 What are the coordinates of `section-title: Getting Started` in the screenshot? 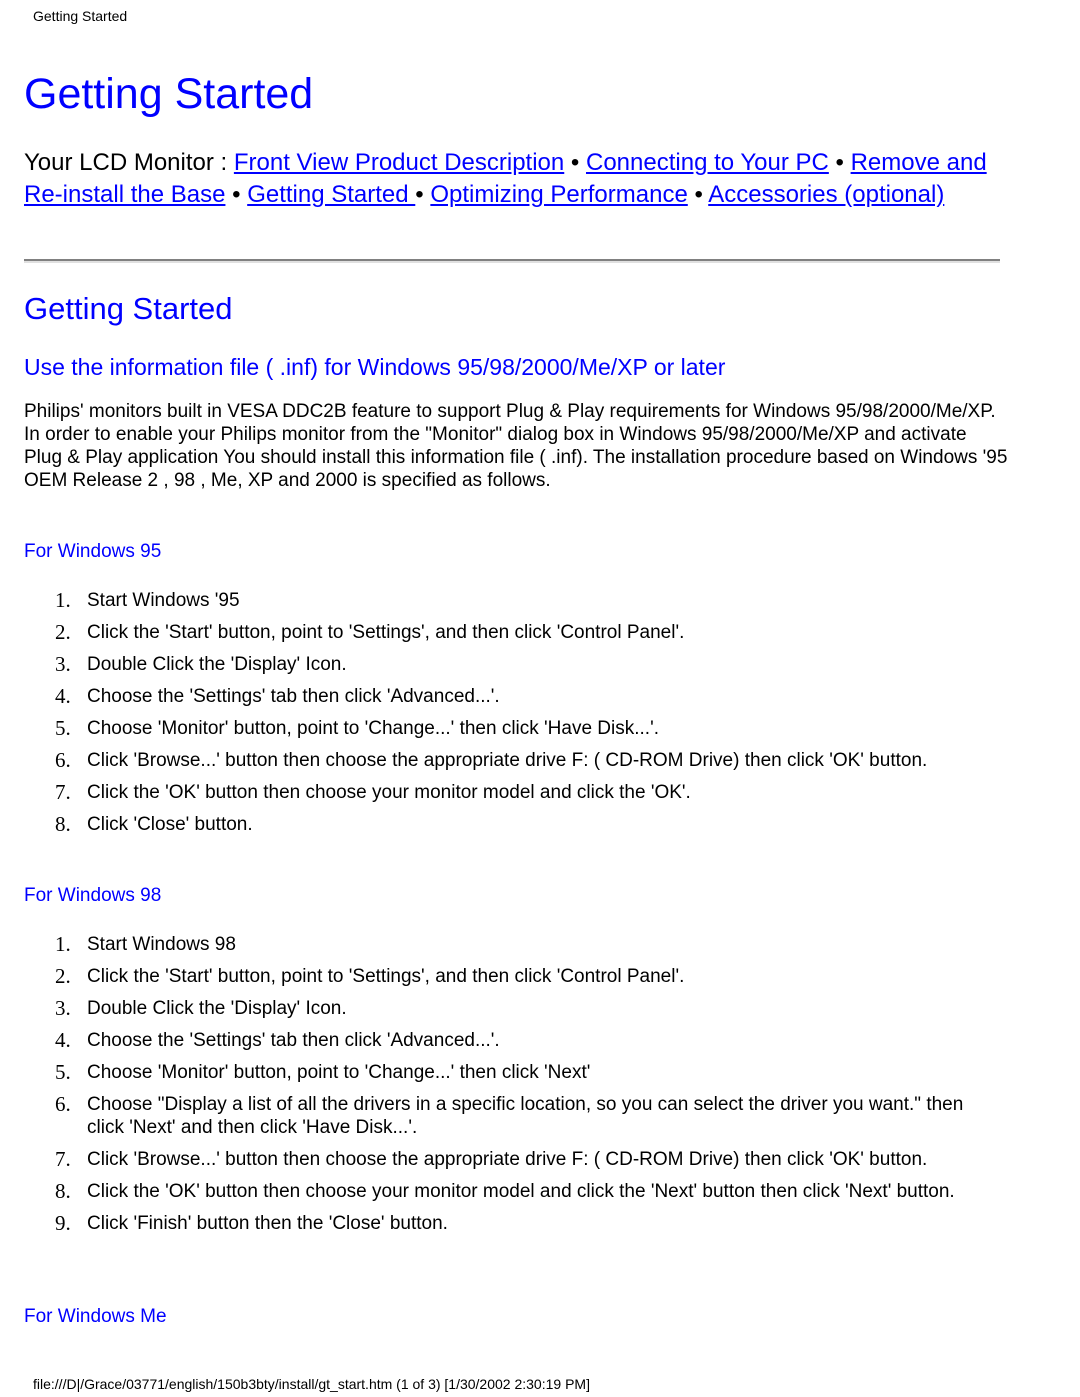 It's located at (128, 308).